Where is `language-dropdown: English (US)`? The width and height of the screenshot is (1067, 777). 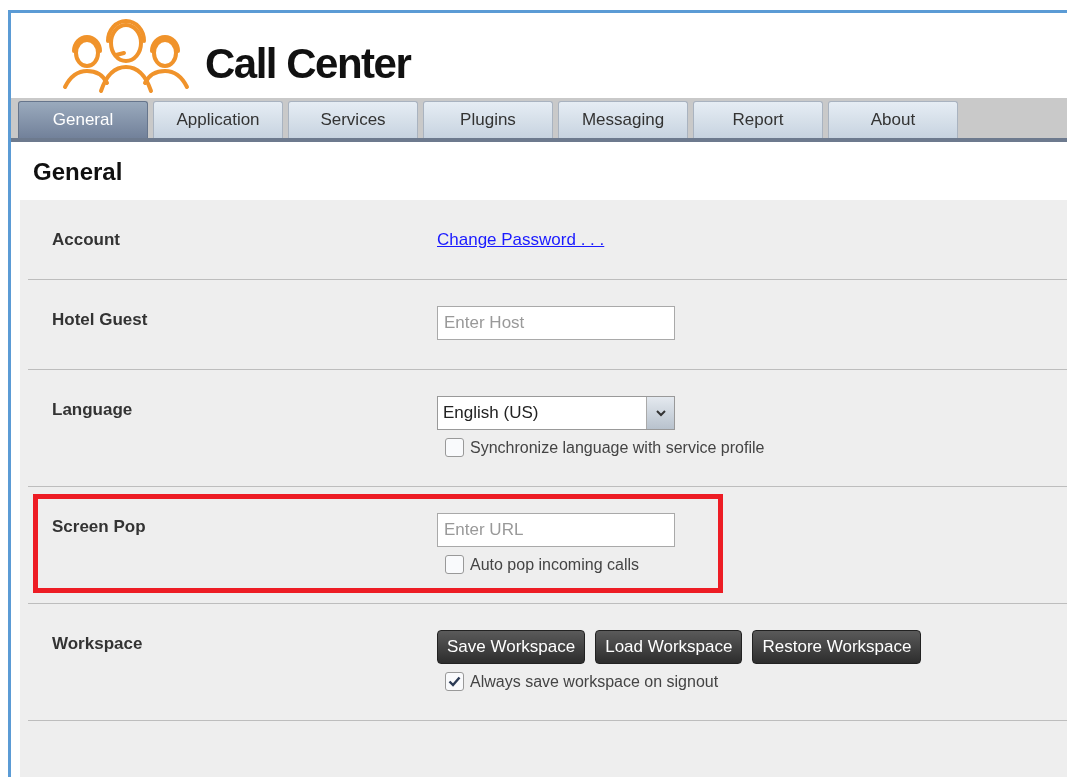
language-dropdown: English (US) is located at coordinates (556, 413).